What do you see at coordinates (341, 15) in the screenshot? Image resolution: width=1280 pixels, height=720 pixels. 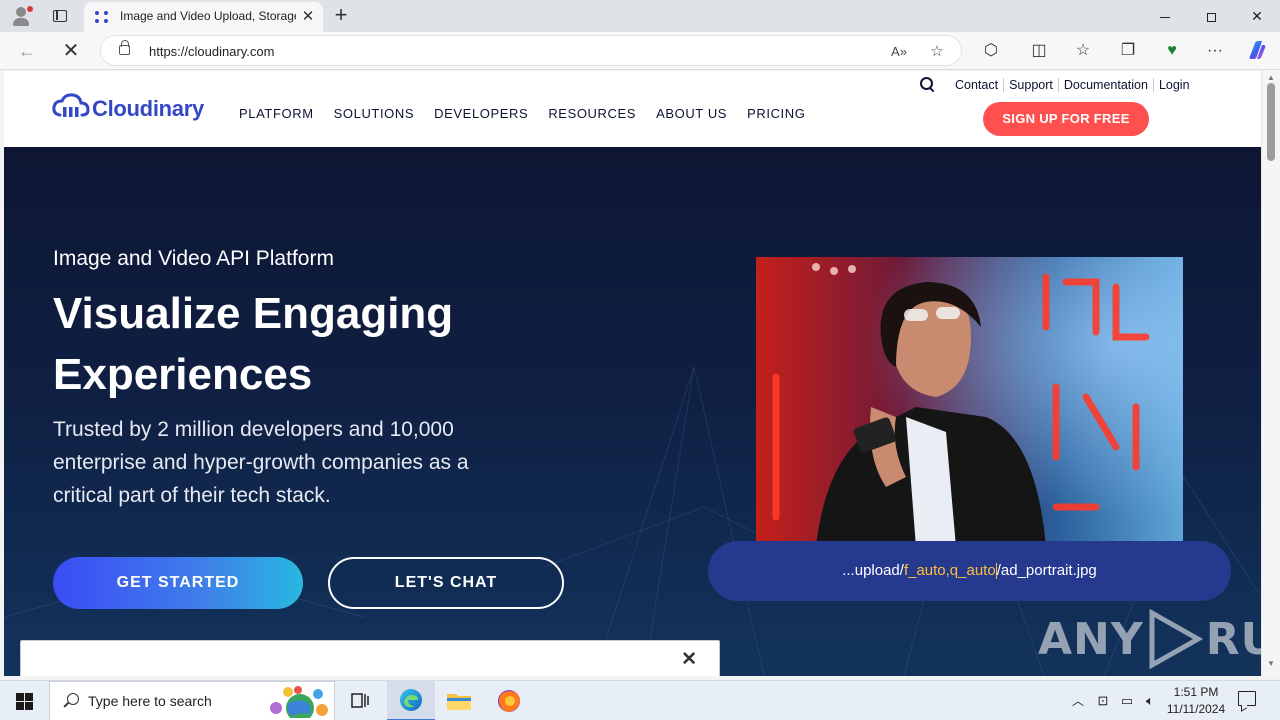 I see `new-tab-icon: +` at bounding box center [341, 15].